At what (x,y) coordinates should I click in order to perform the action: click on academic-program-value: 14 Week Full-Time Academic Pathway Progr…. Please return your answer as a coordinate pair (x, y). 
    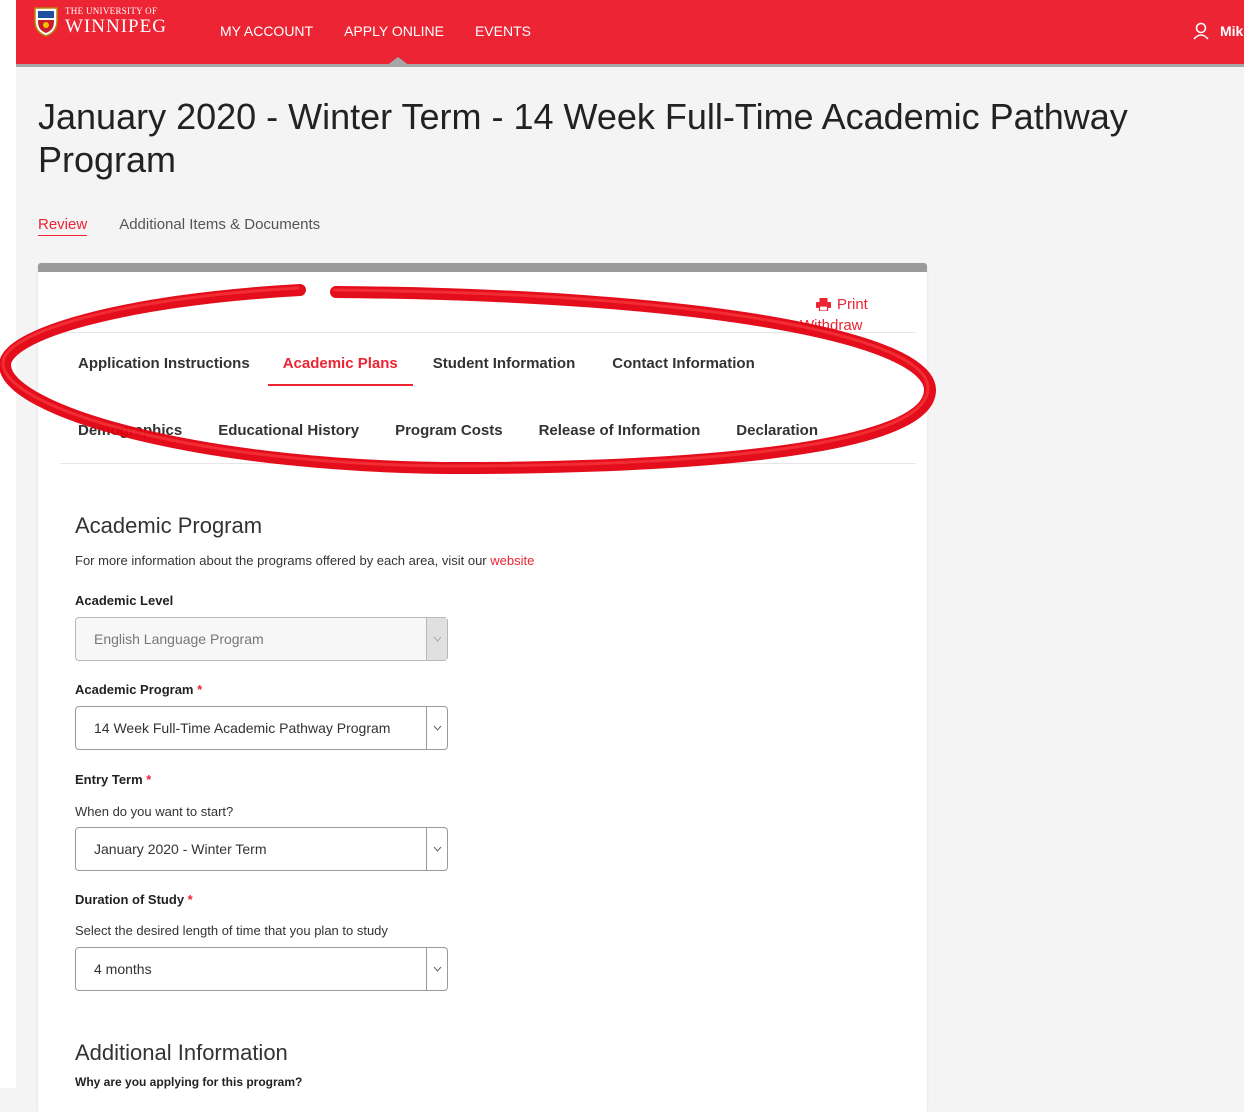
    Looking at the image, I should click on (242, 728).